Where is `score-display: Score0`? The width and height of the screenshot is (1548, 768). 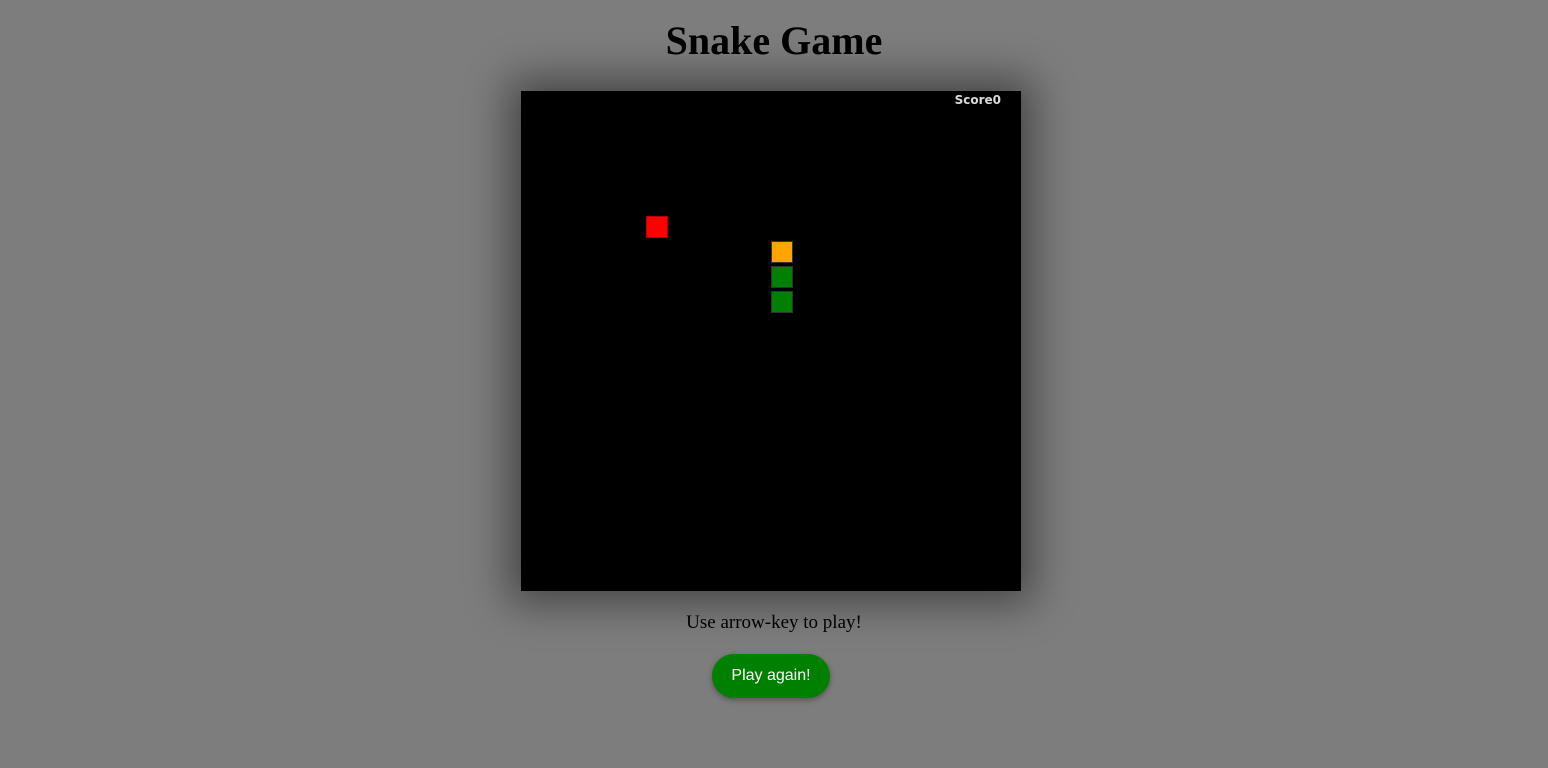 score-display: Score0 is located at coordinates (978, 100).